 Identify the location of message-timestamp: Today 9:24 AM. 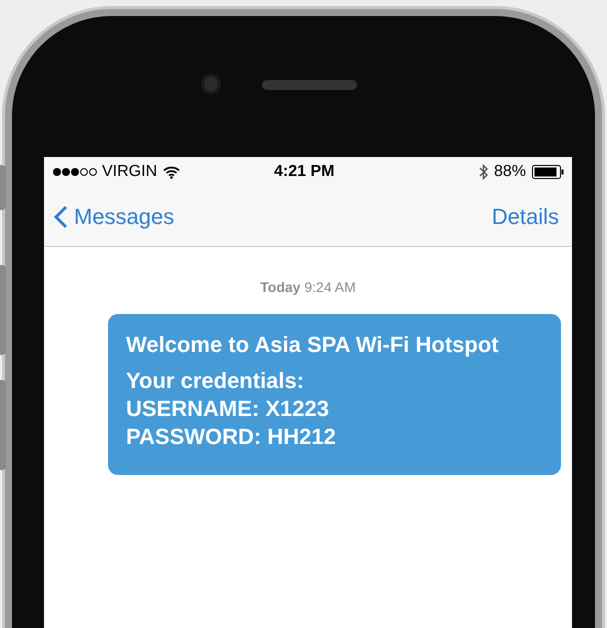
(308, 287).